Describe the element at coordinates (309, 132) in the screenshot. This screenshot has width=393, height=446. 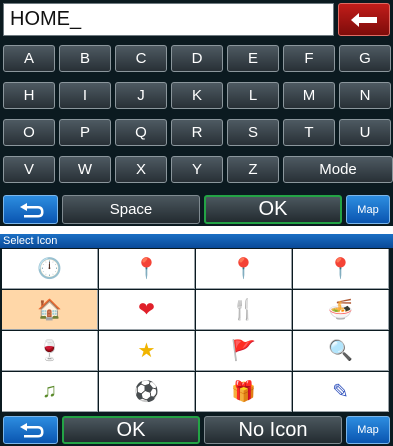
I see `key-t: T` at that location.